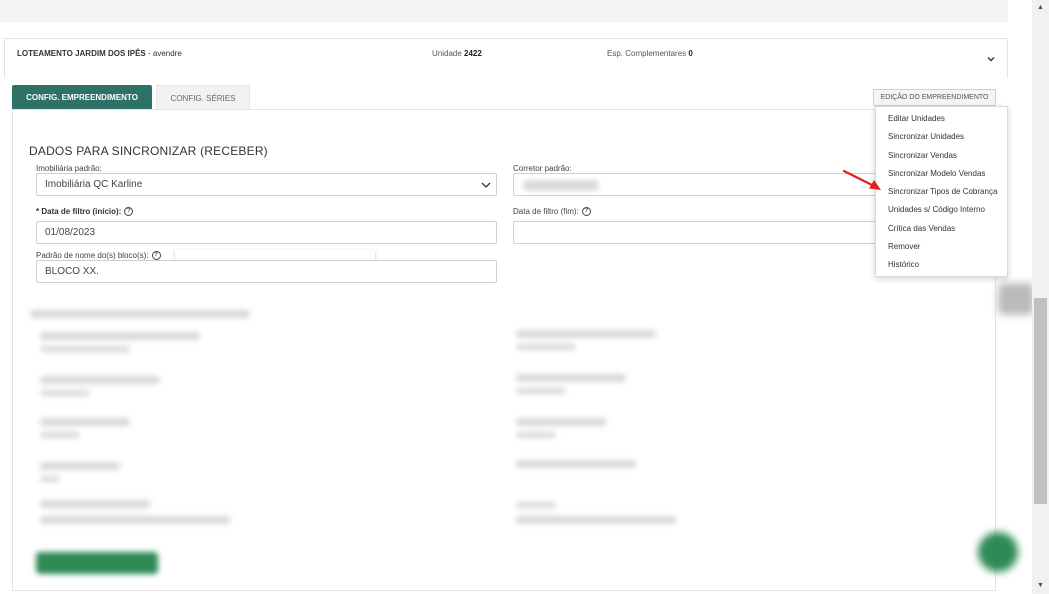 The width and height of the screenshot is (1049, 594). I want to click on data-fim-label: Data de filtro (fim):?, so click(552, 212).